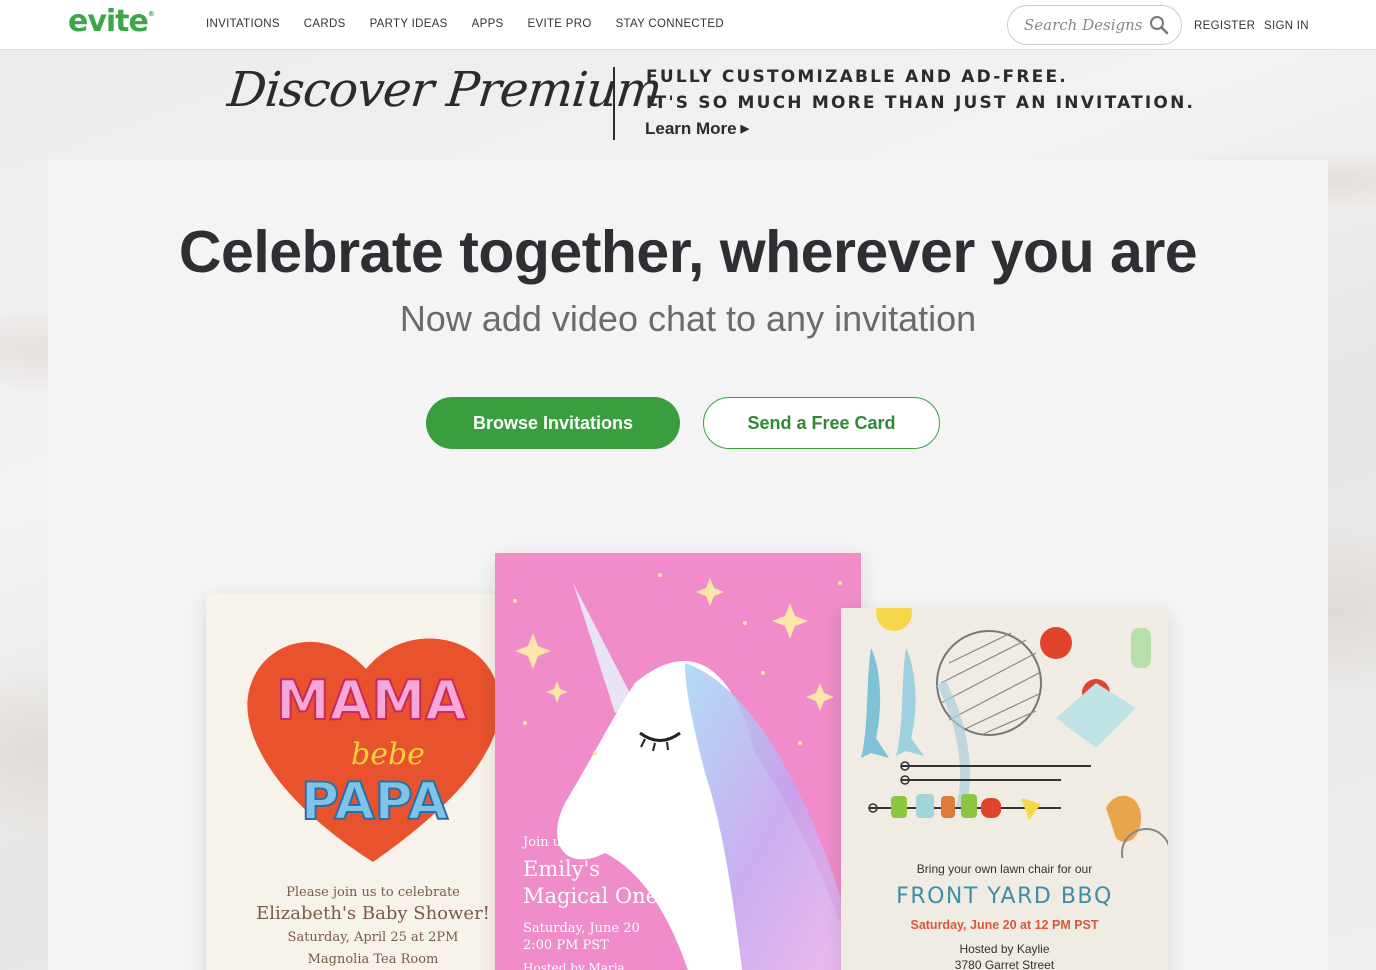 This screenshot has height=970, width=1376. I want to click on bbq-title: FRONT YARD BBQ, so click(1004, 896).